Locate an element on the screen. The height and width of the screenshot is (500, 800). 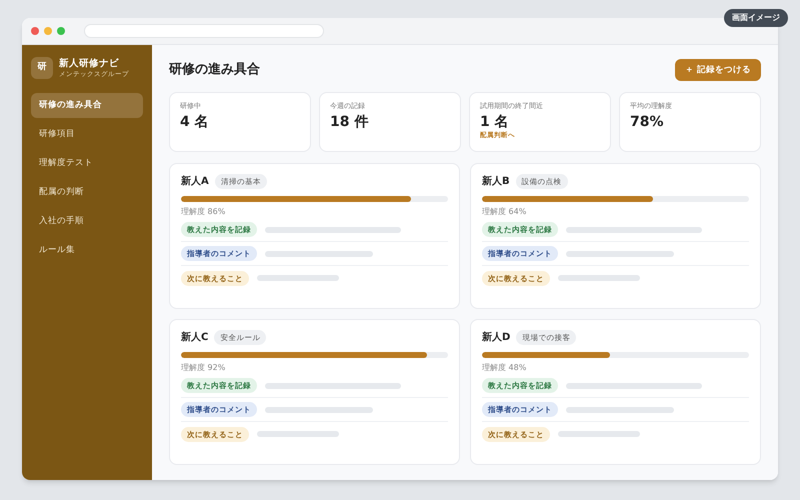
stat-value: 18 件 is located at coordinates (350, 122).